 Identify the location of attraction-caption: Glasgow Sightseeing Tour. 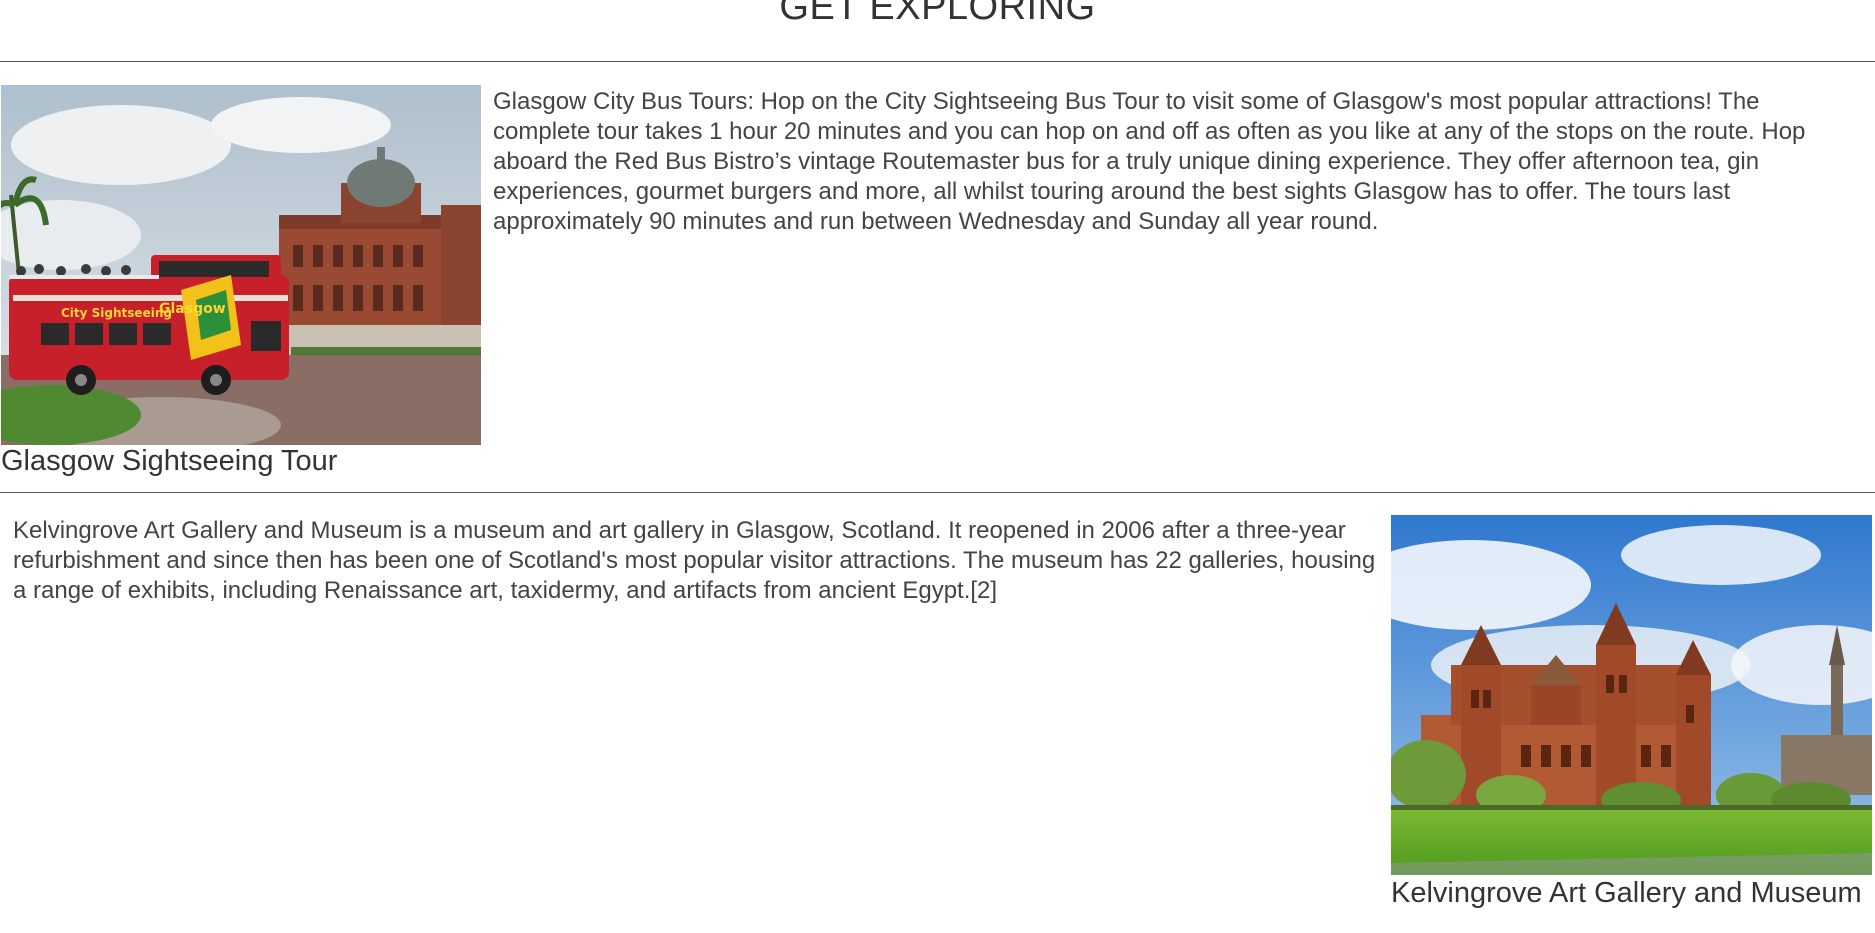
(169, 461).